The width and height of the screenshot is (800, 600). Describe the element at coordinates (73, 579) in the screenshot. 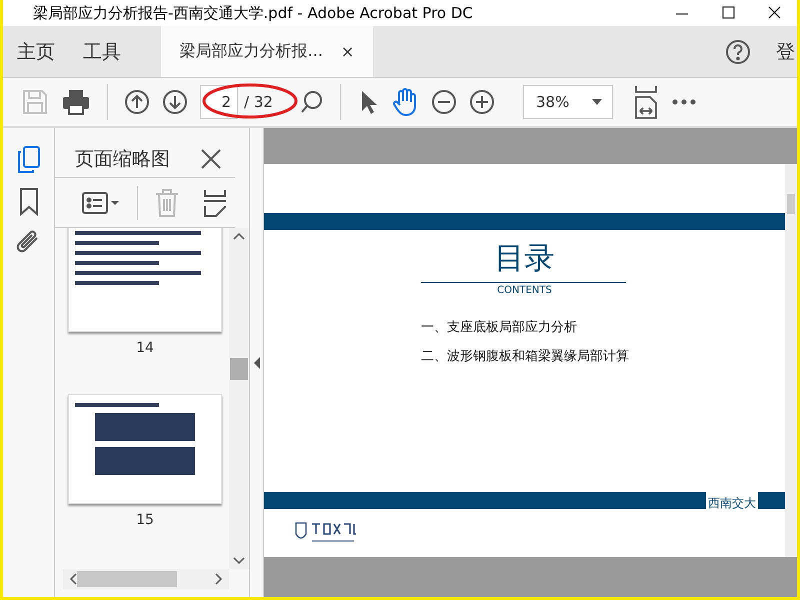

I see `left-caret-icon` at that location.